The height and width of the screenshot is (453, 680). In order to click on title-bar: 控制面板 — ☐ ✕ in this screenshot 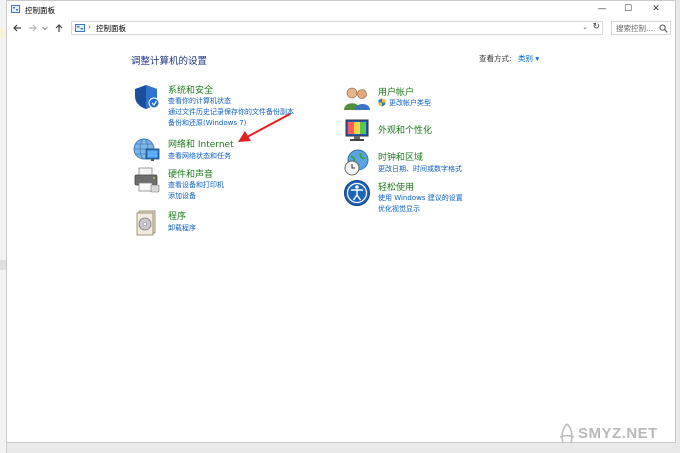, I will do `click(341, 9)`.